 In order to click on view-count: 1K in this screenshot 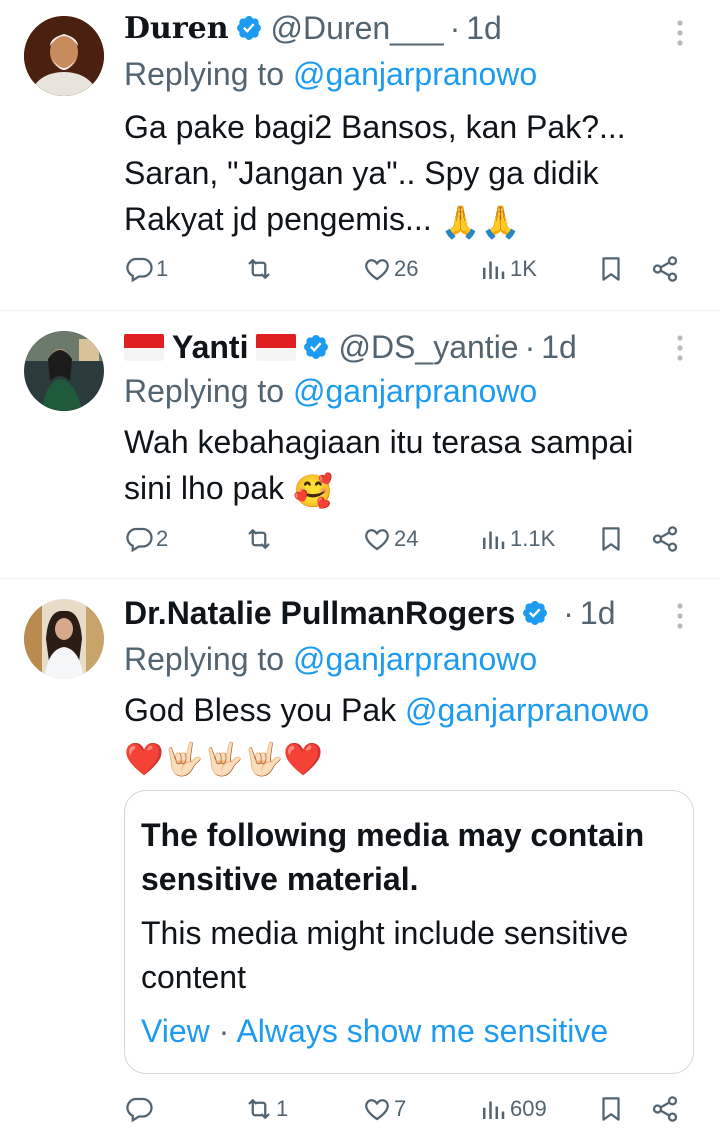, I will do `click(523, 268)`.